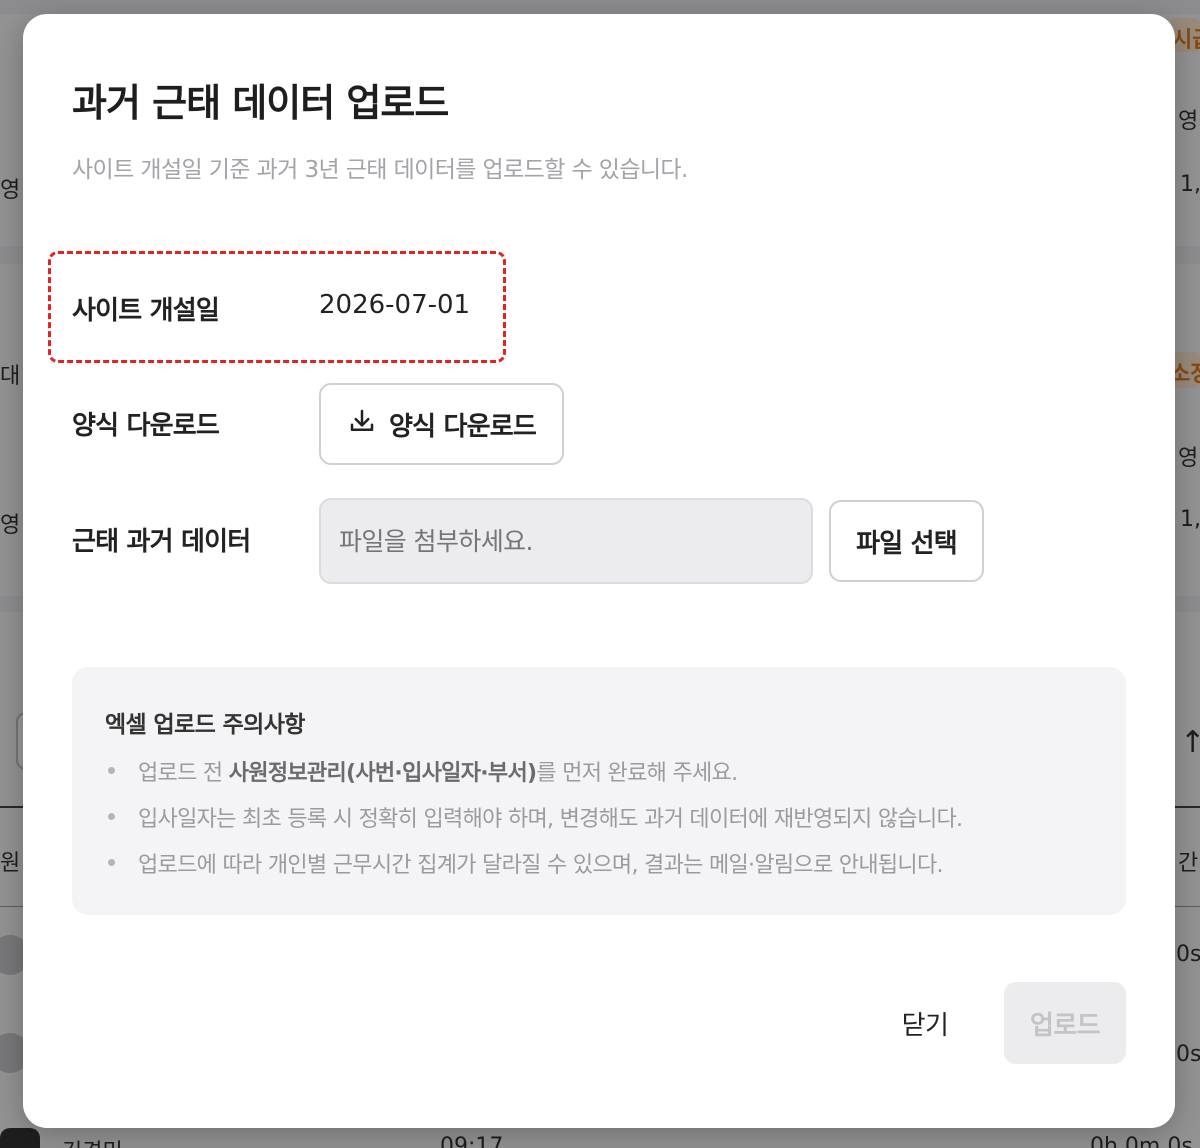  What do you see at coordinates (533, 778) in the screenshot?
I see `notice-item: 업로드 전 사원정보관리(사번·입사일자·부서)를 먼저 완료해 주세요.` at bounding box center [533, 778].